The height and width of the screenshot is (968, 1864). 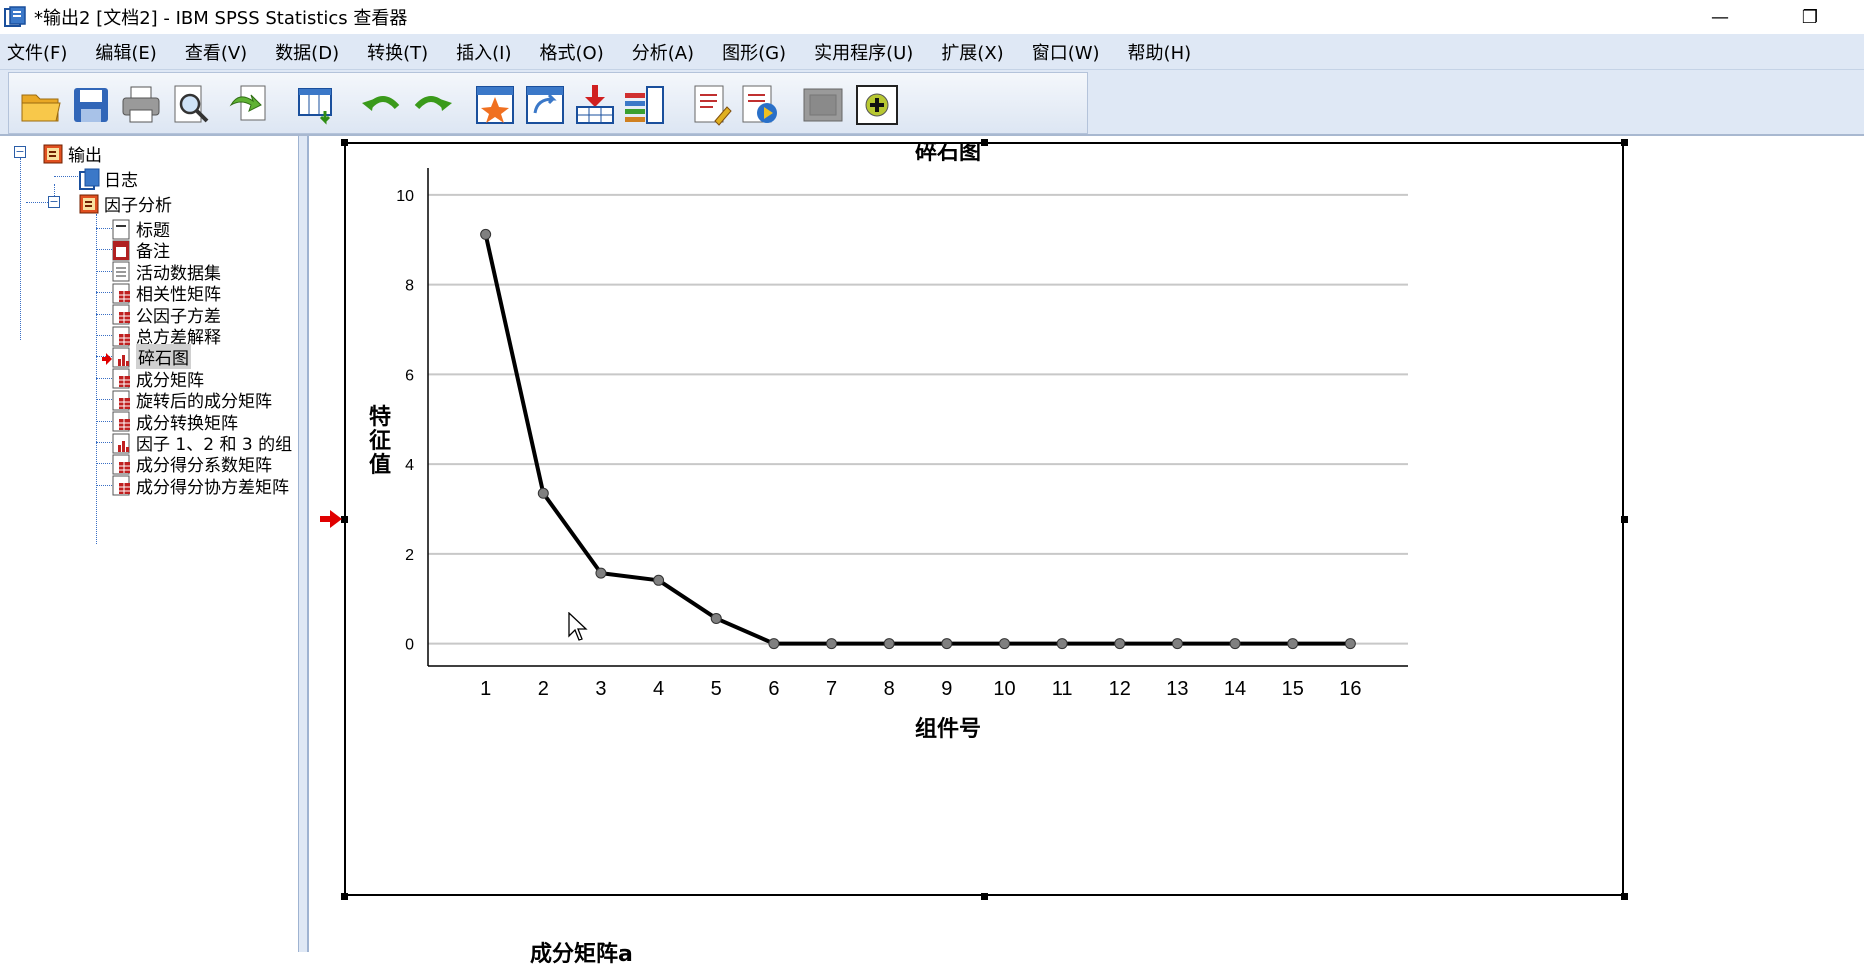 I want to click on x-axis-label: 组件号, so click(x=948, y=729).